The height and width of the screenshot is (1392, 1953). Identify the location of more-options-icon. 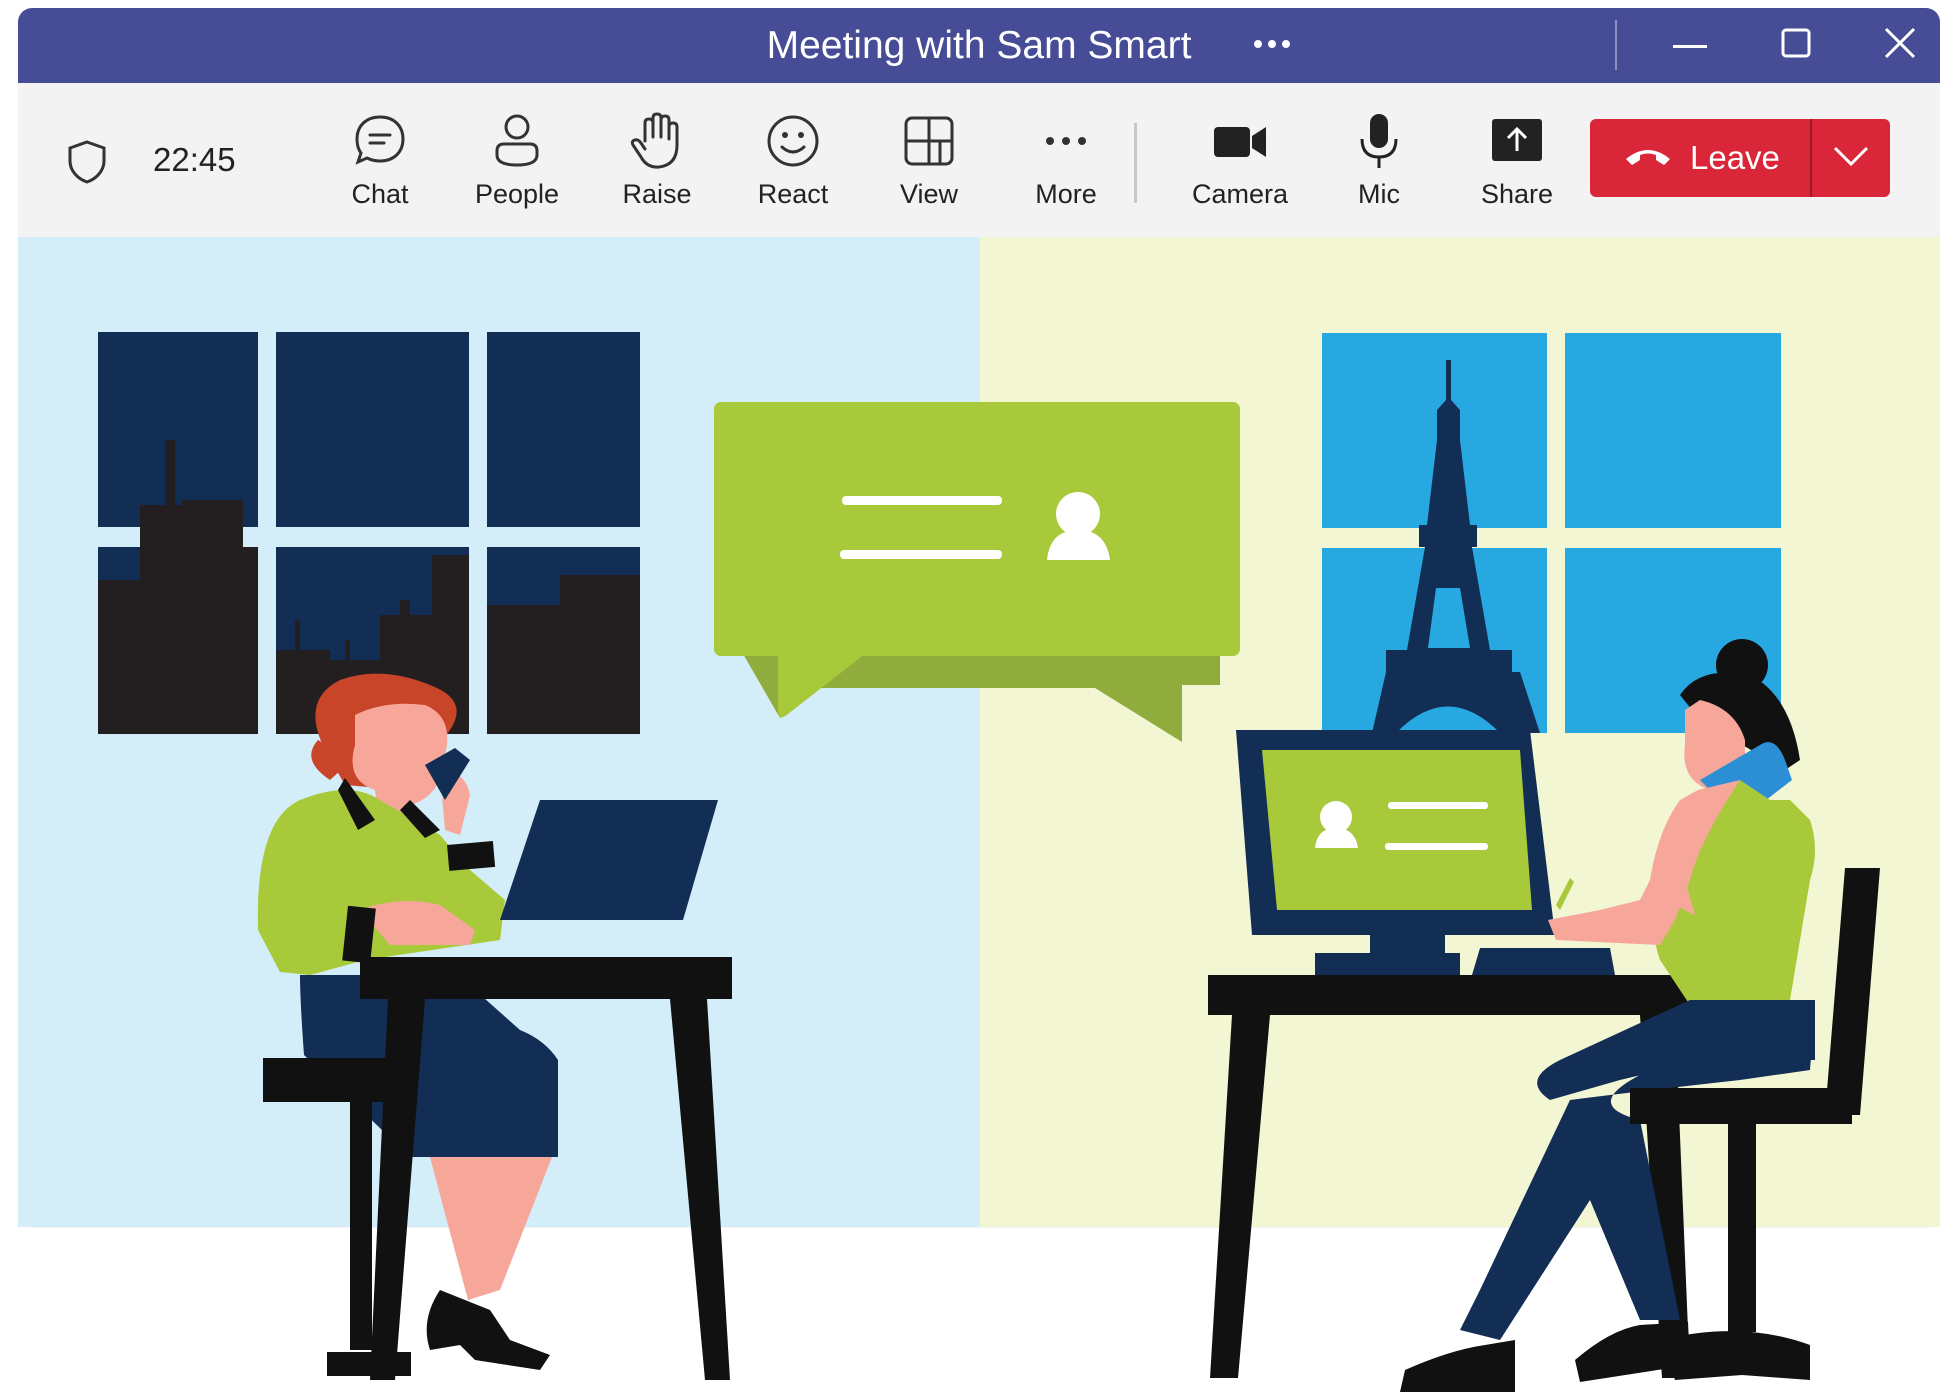
(1272, 46).